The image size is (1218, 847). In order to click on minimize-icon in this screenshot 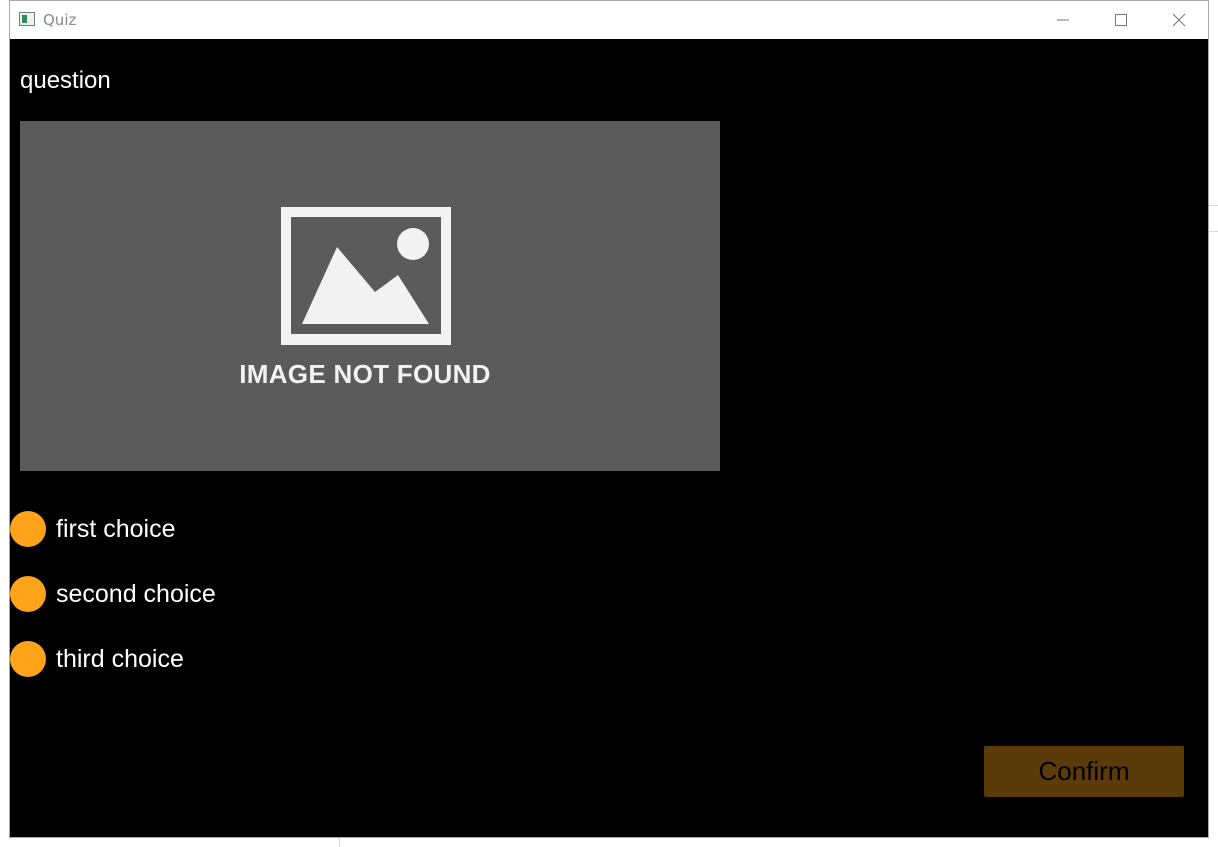, I will do `click(1063, 20)`.